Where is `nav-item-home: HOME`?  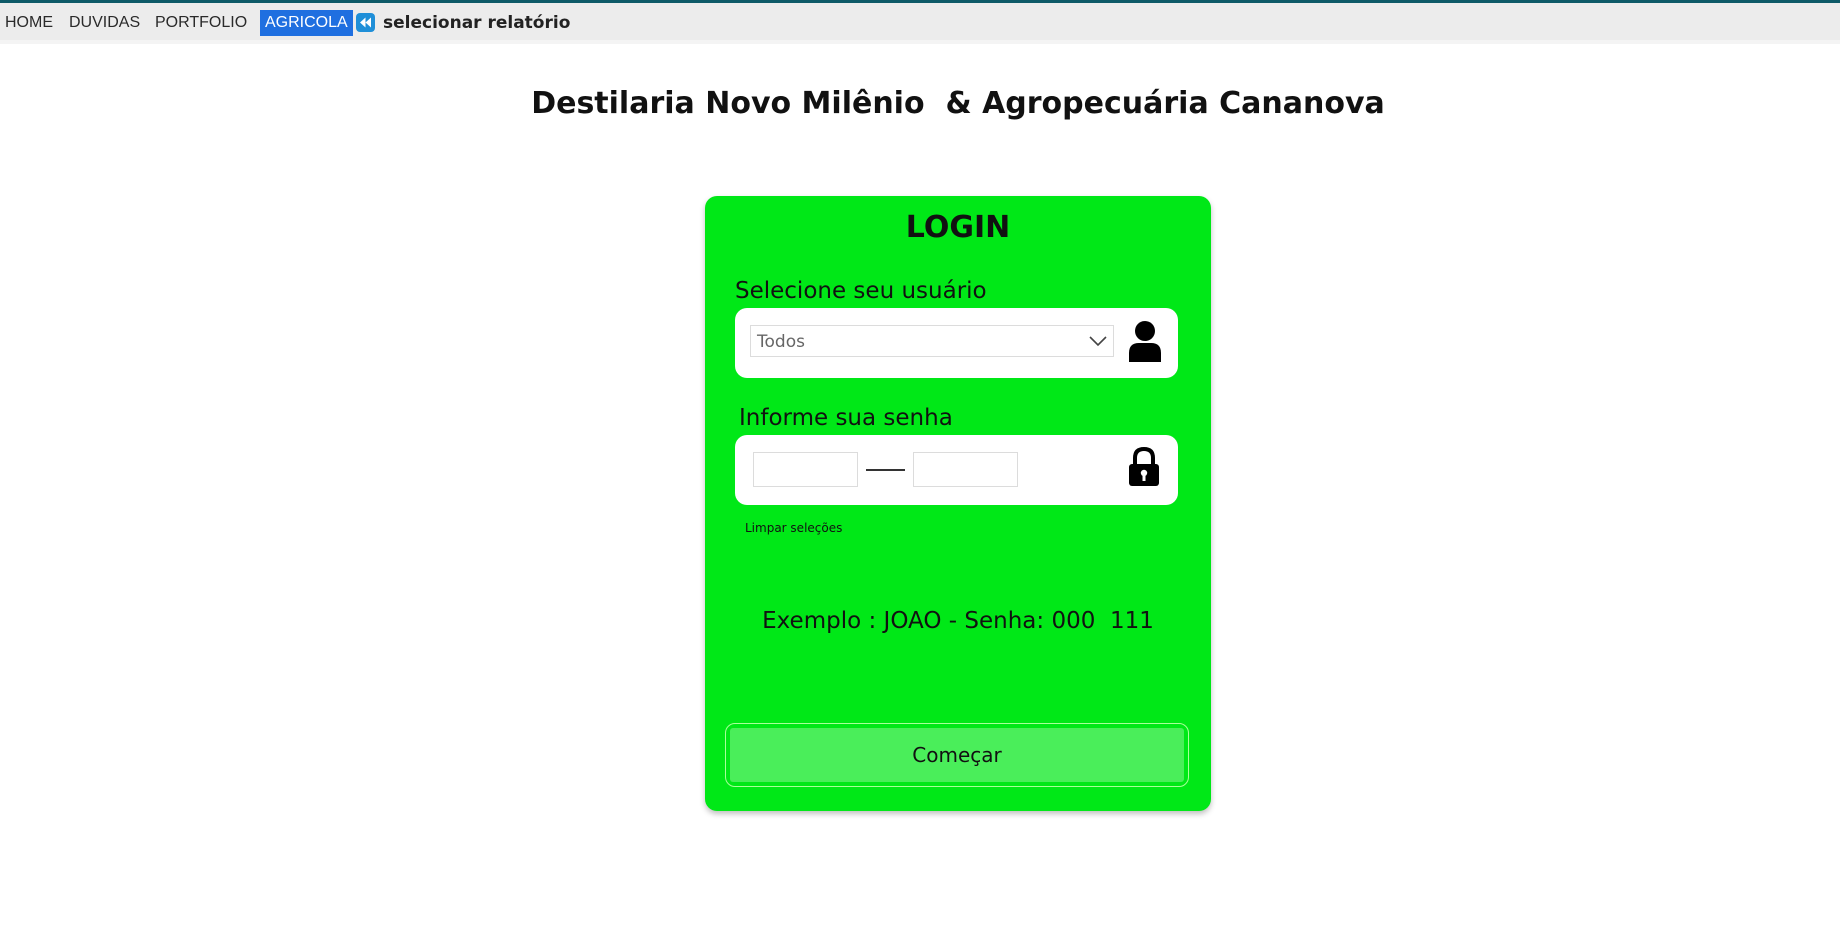
nav-item-home: HOME is located at coordinates (29, 23).